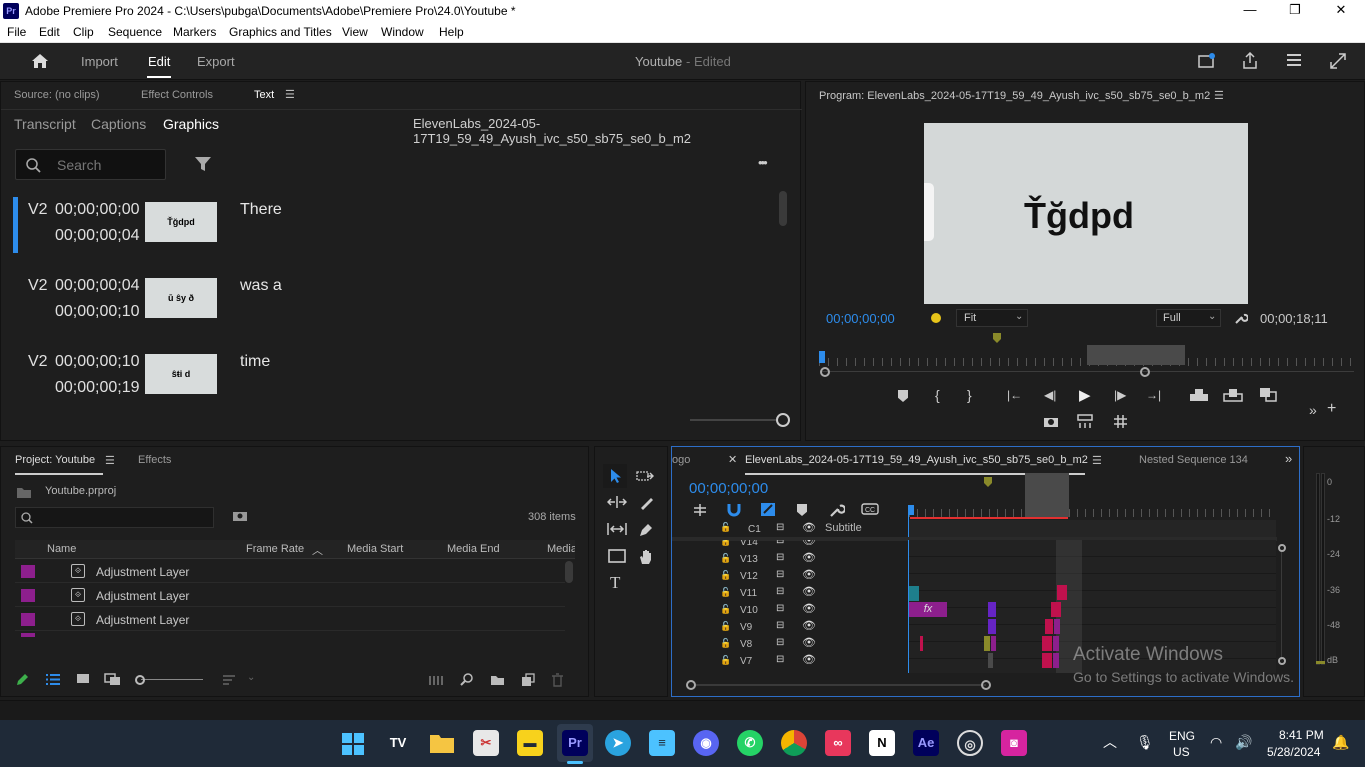  What do you see at coordinates (1047, 495) in the screenshot?
I see `work-area-range` at bounding box center [1047, 495].